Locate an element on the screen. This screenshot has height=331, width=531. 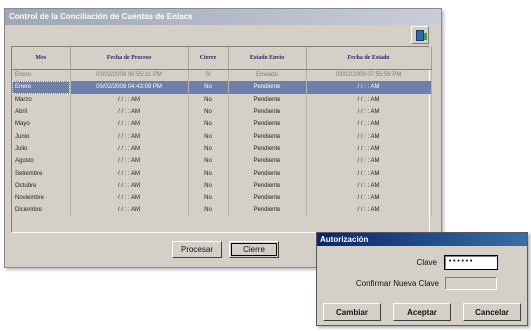
table-row: Mayo / / : : AM No Pendiente / / : : AM is located at coordinates (222, 124).